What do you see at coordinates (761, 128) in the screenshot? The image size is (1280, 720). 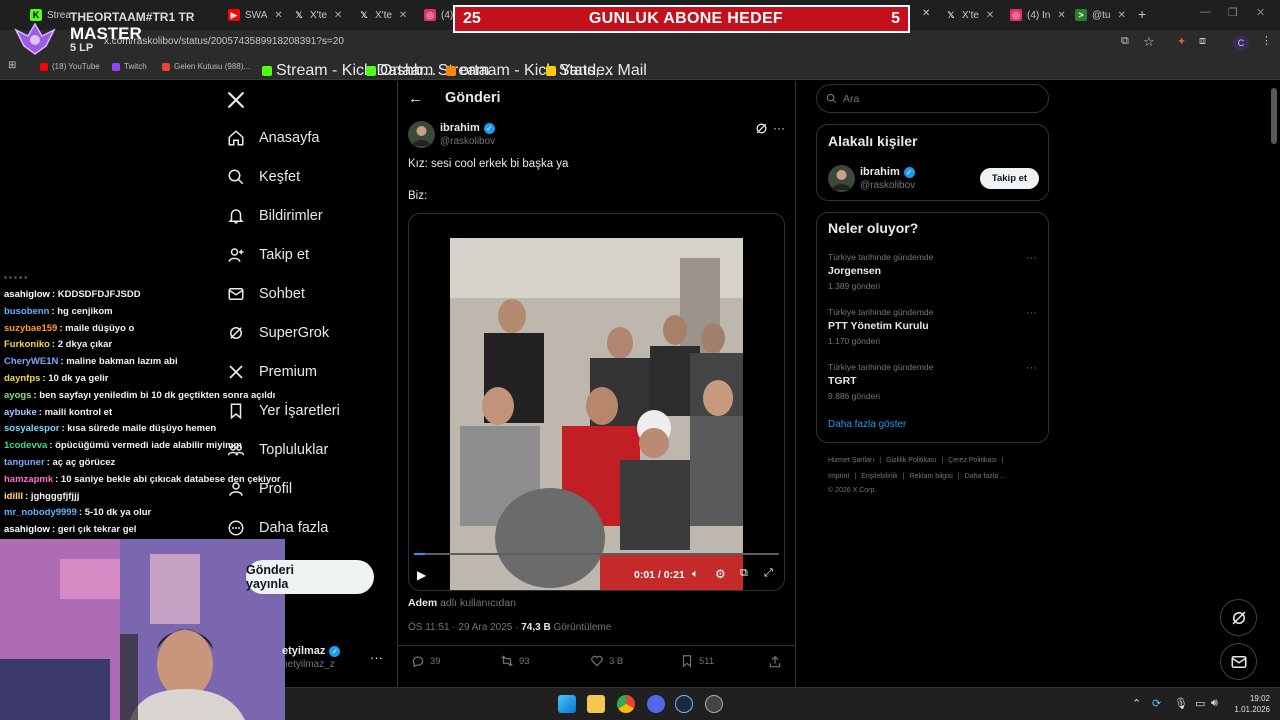 I see `grok-icon` at bounding box center [761, 128].